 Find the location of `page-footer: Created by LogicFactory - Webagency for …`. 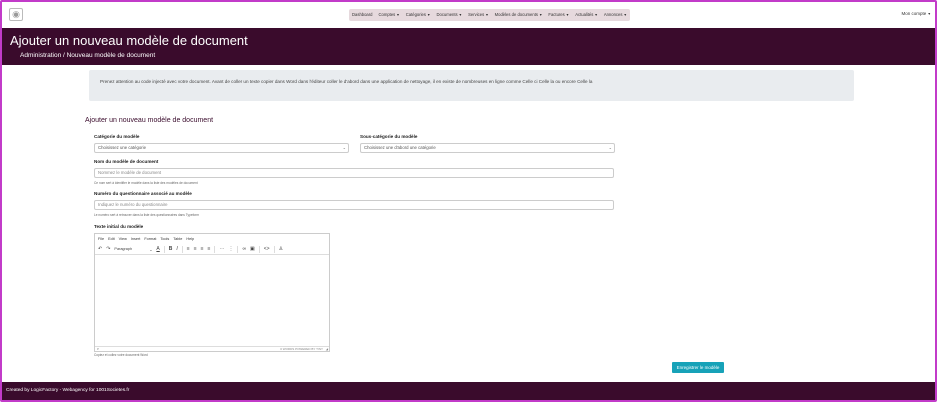

page-footer: Created by LogicFactory - Webagency for … is located at coordinates (468, 391).